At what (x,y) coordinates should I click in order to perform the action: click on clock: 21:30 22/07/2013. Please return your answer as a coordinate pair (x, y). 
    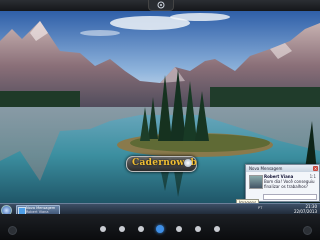
    Looking at the image, I should click on (305, 209).